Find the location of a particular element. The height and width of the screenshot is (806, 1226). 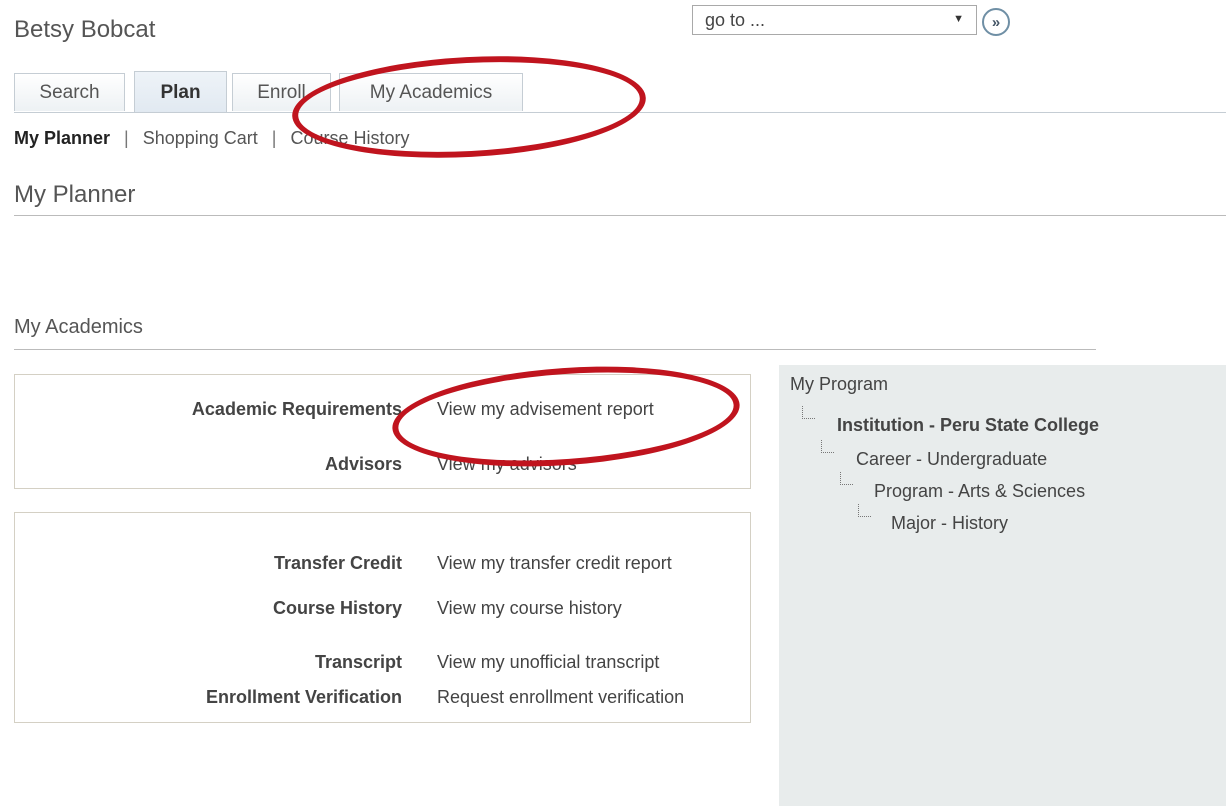

goto-button: » is located at coordinates (996, 22).